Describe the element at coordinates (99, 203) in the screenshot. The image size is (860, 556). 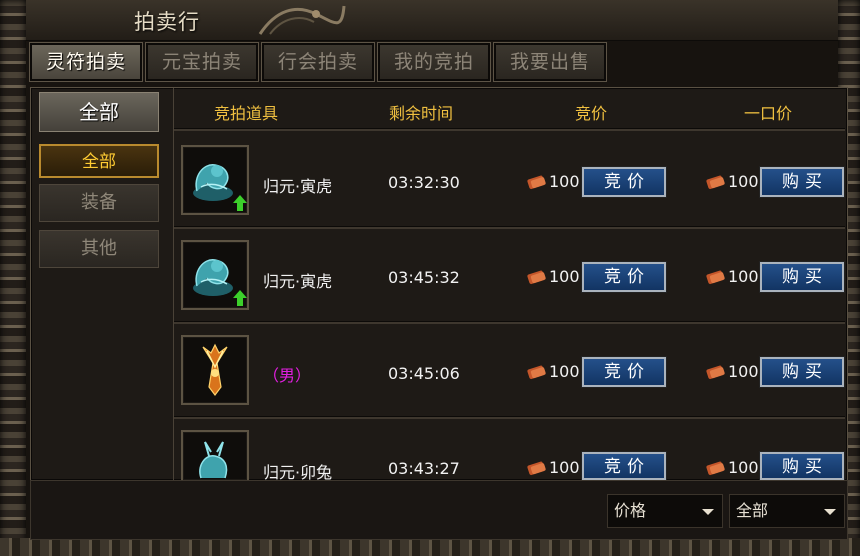
I see `category-equipment-button: 装备` at that location.